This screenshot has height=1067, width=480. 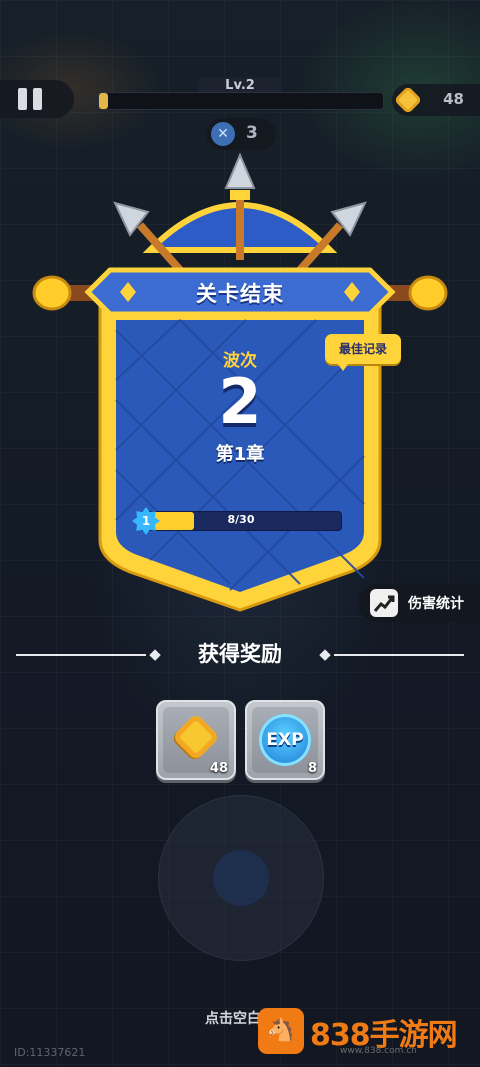 What do you see at coordinates (312, 768) in the screenshot?
I see `reward-qty: 8` at bounding box center [312, 768].